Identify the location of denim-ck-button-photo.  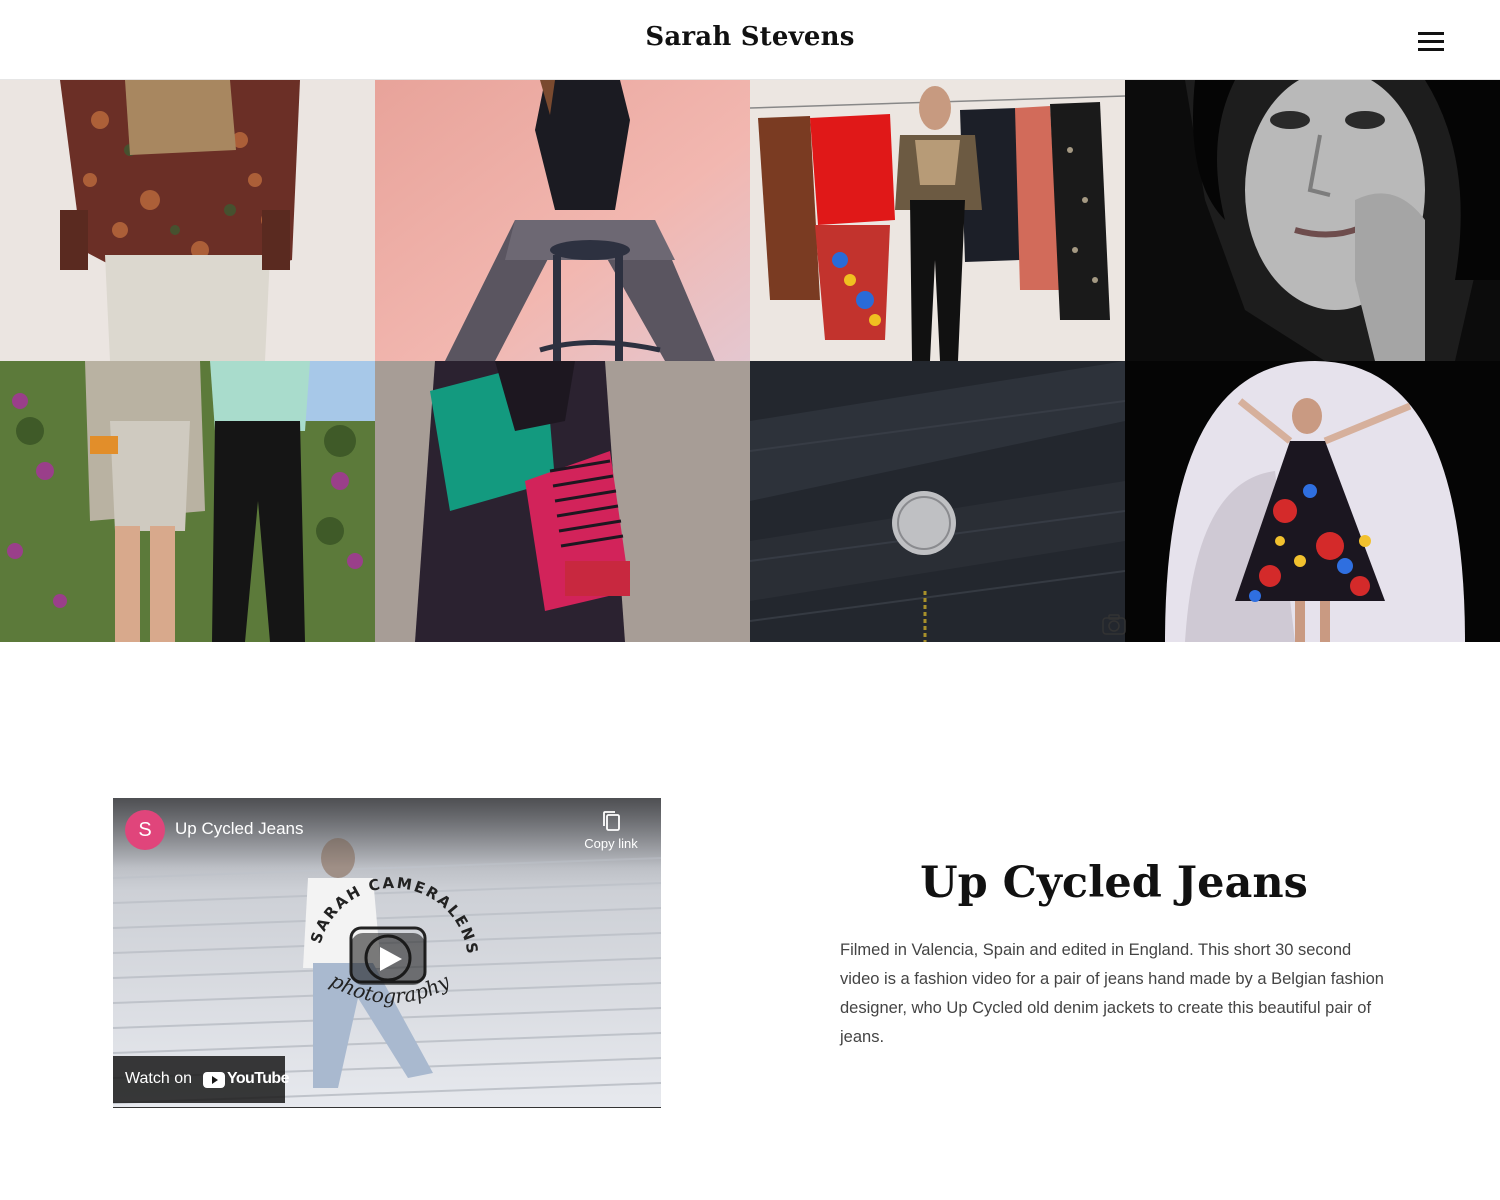
(937, 501).